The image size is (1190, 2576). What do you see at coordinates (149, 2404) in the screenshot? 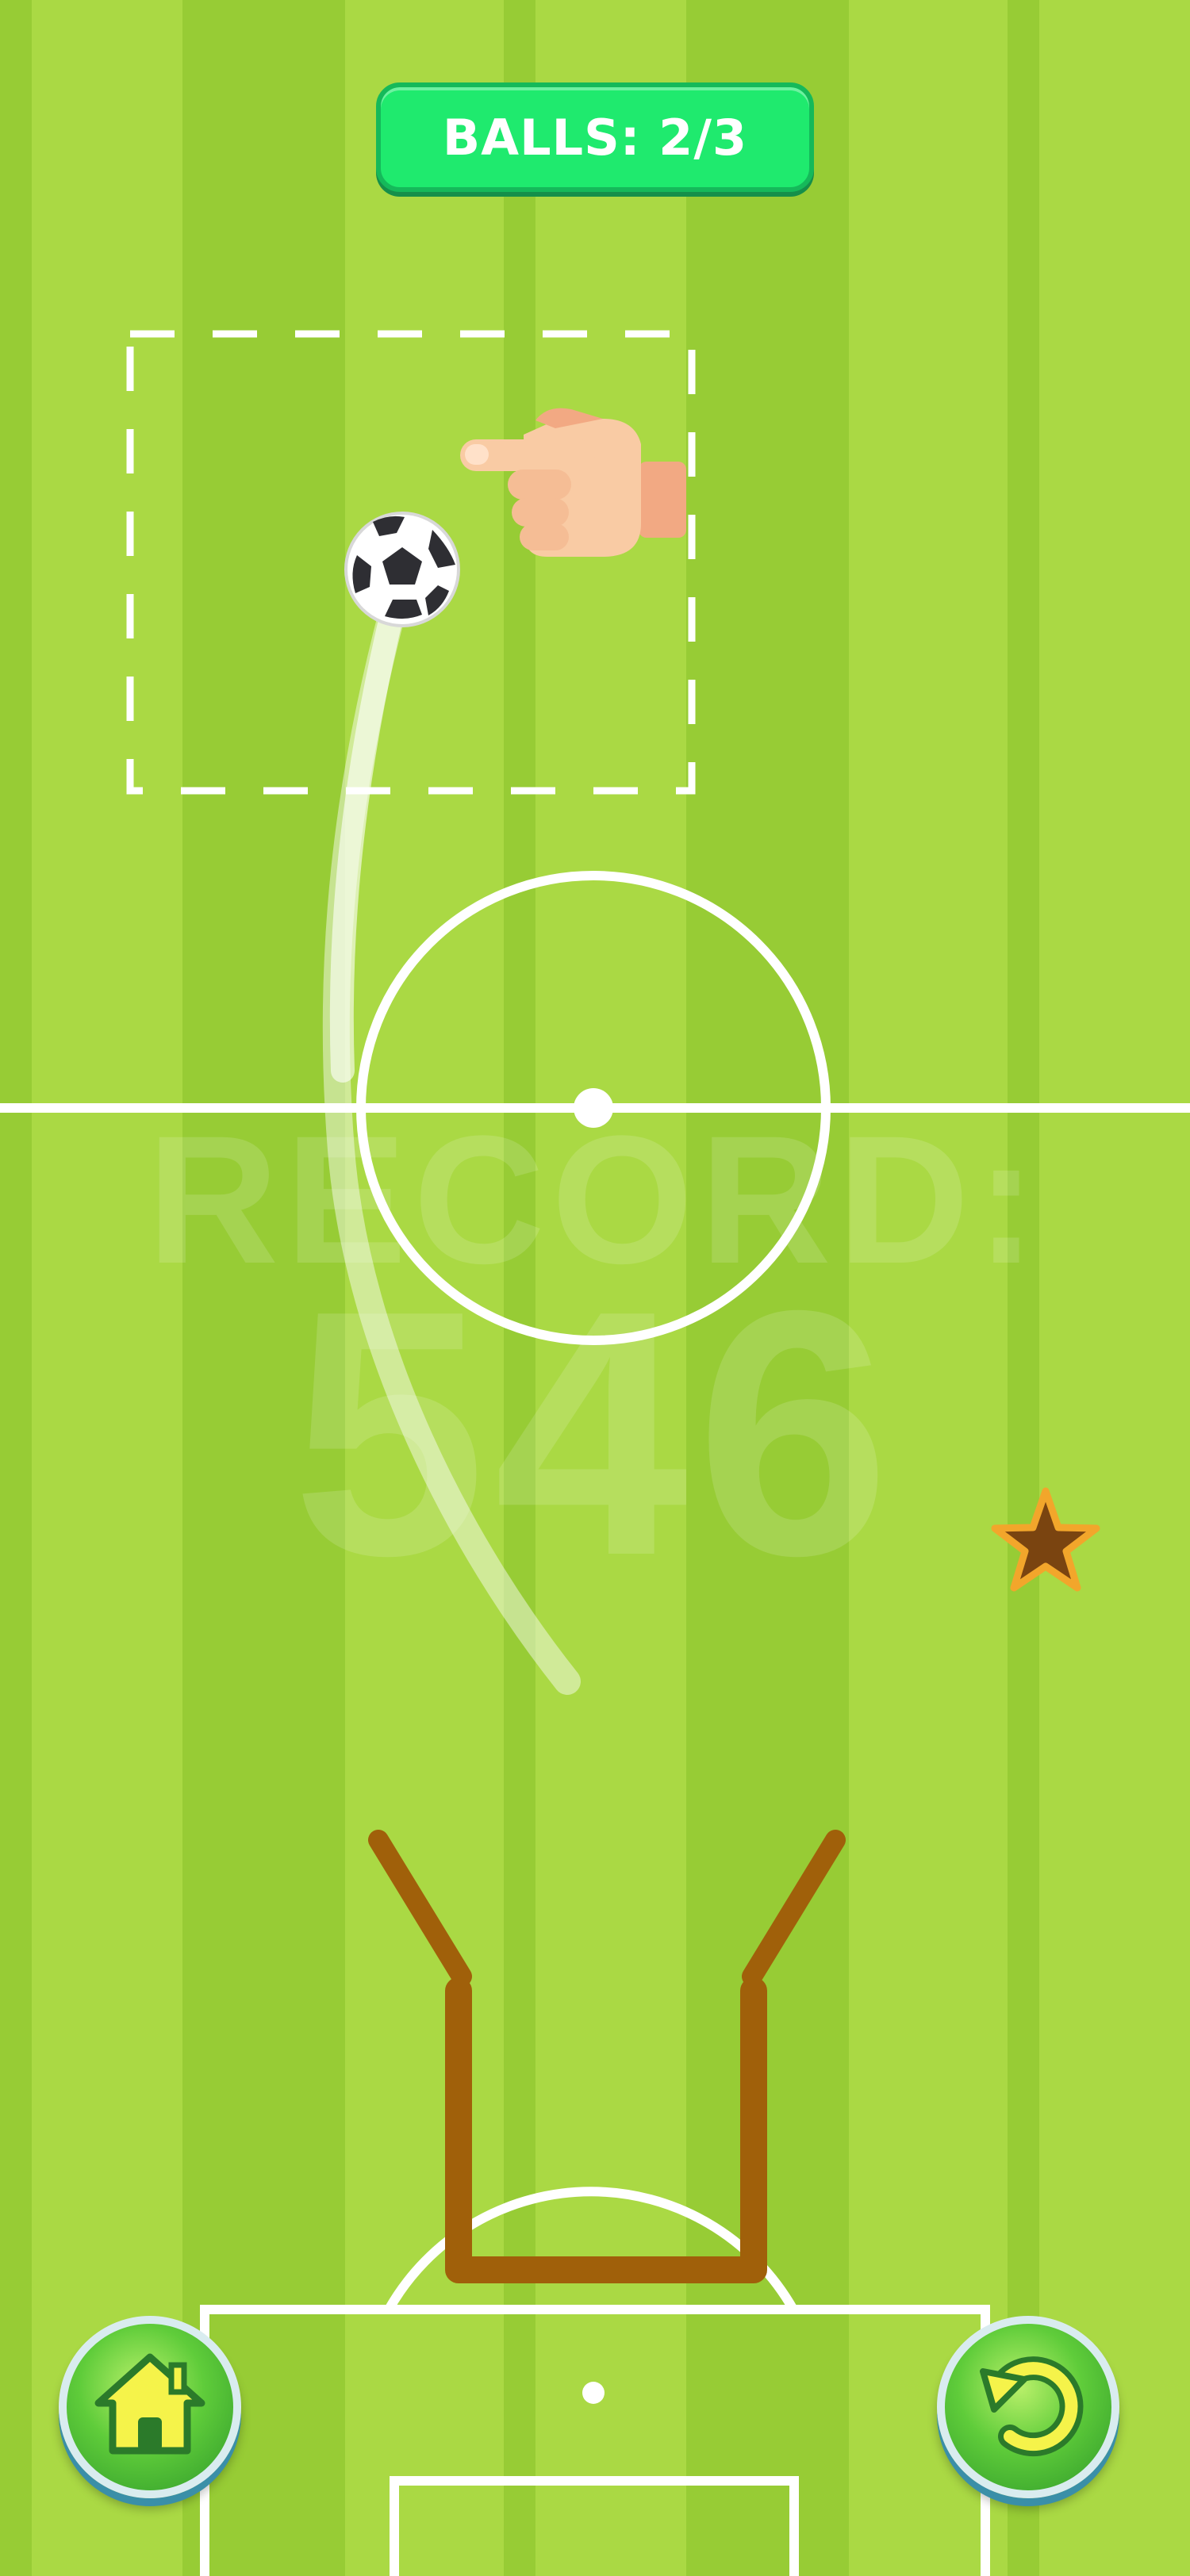
I see `home-icon` at bounding box center [149, 2404].